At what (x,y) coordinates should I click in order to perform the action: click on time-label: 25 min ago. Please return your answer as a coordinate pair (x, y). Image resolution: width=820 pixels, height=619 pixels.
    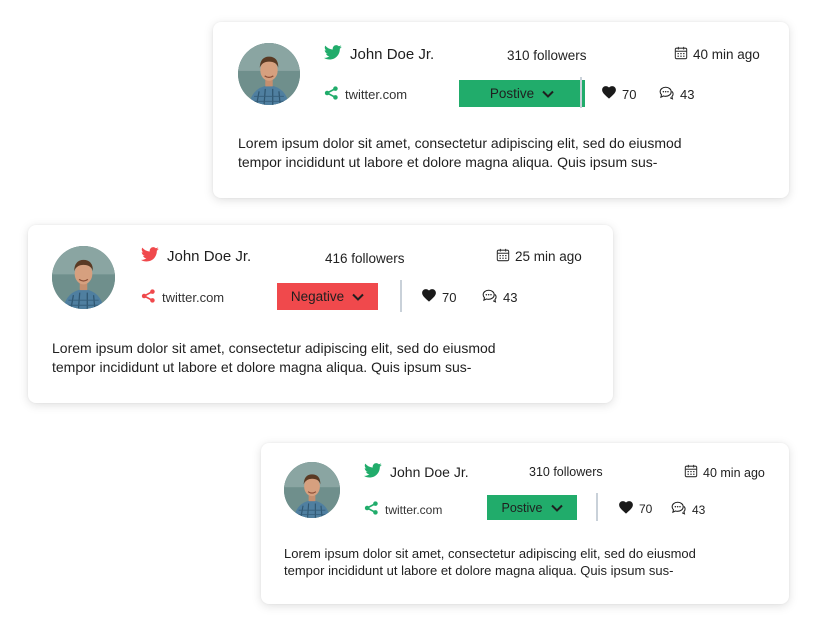
    Looking at the image, I should click on (548, 256).